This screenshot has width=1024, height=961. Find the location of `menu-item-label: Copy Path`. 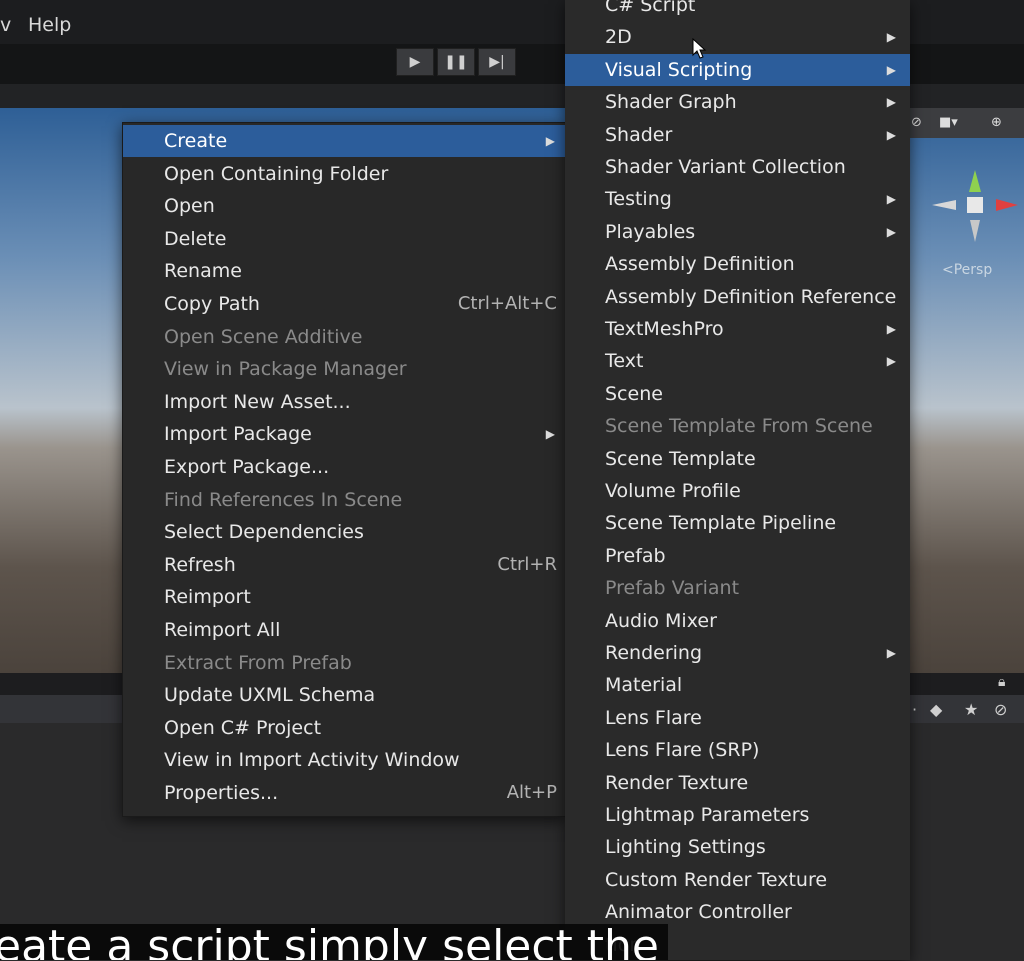

menu-item-label: Copy Path is located at coordinates (212, 304).